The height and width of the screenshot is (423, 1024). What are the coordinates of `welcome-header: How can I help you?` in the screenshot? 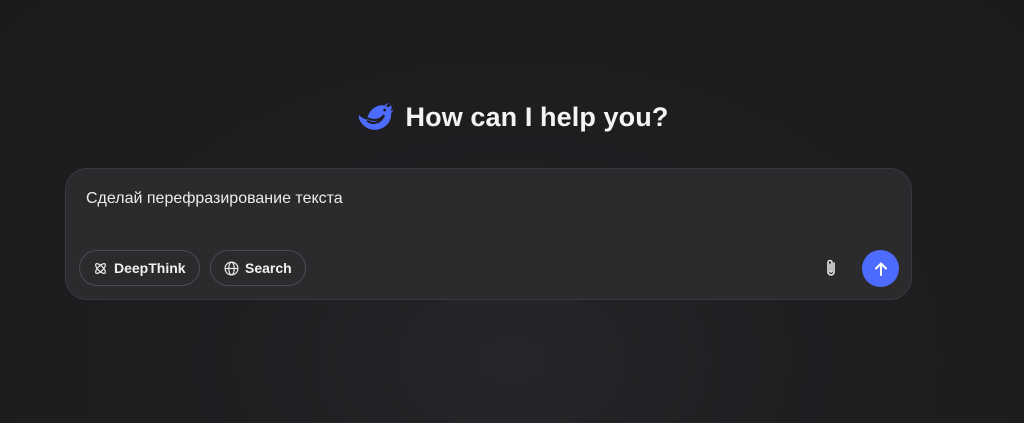 It's located at (512, 117).